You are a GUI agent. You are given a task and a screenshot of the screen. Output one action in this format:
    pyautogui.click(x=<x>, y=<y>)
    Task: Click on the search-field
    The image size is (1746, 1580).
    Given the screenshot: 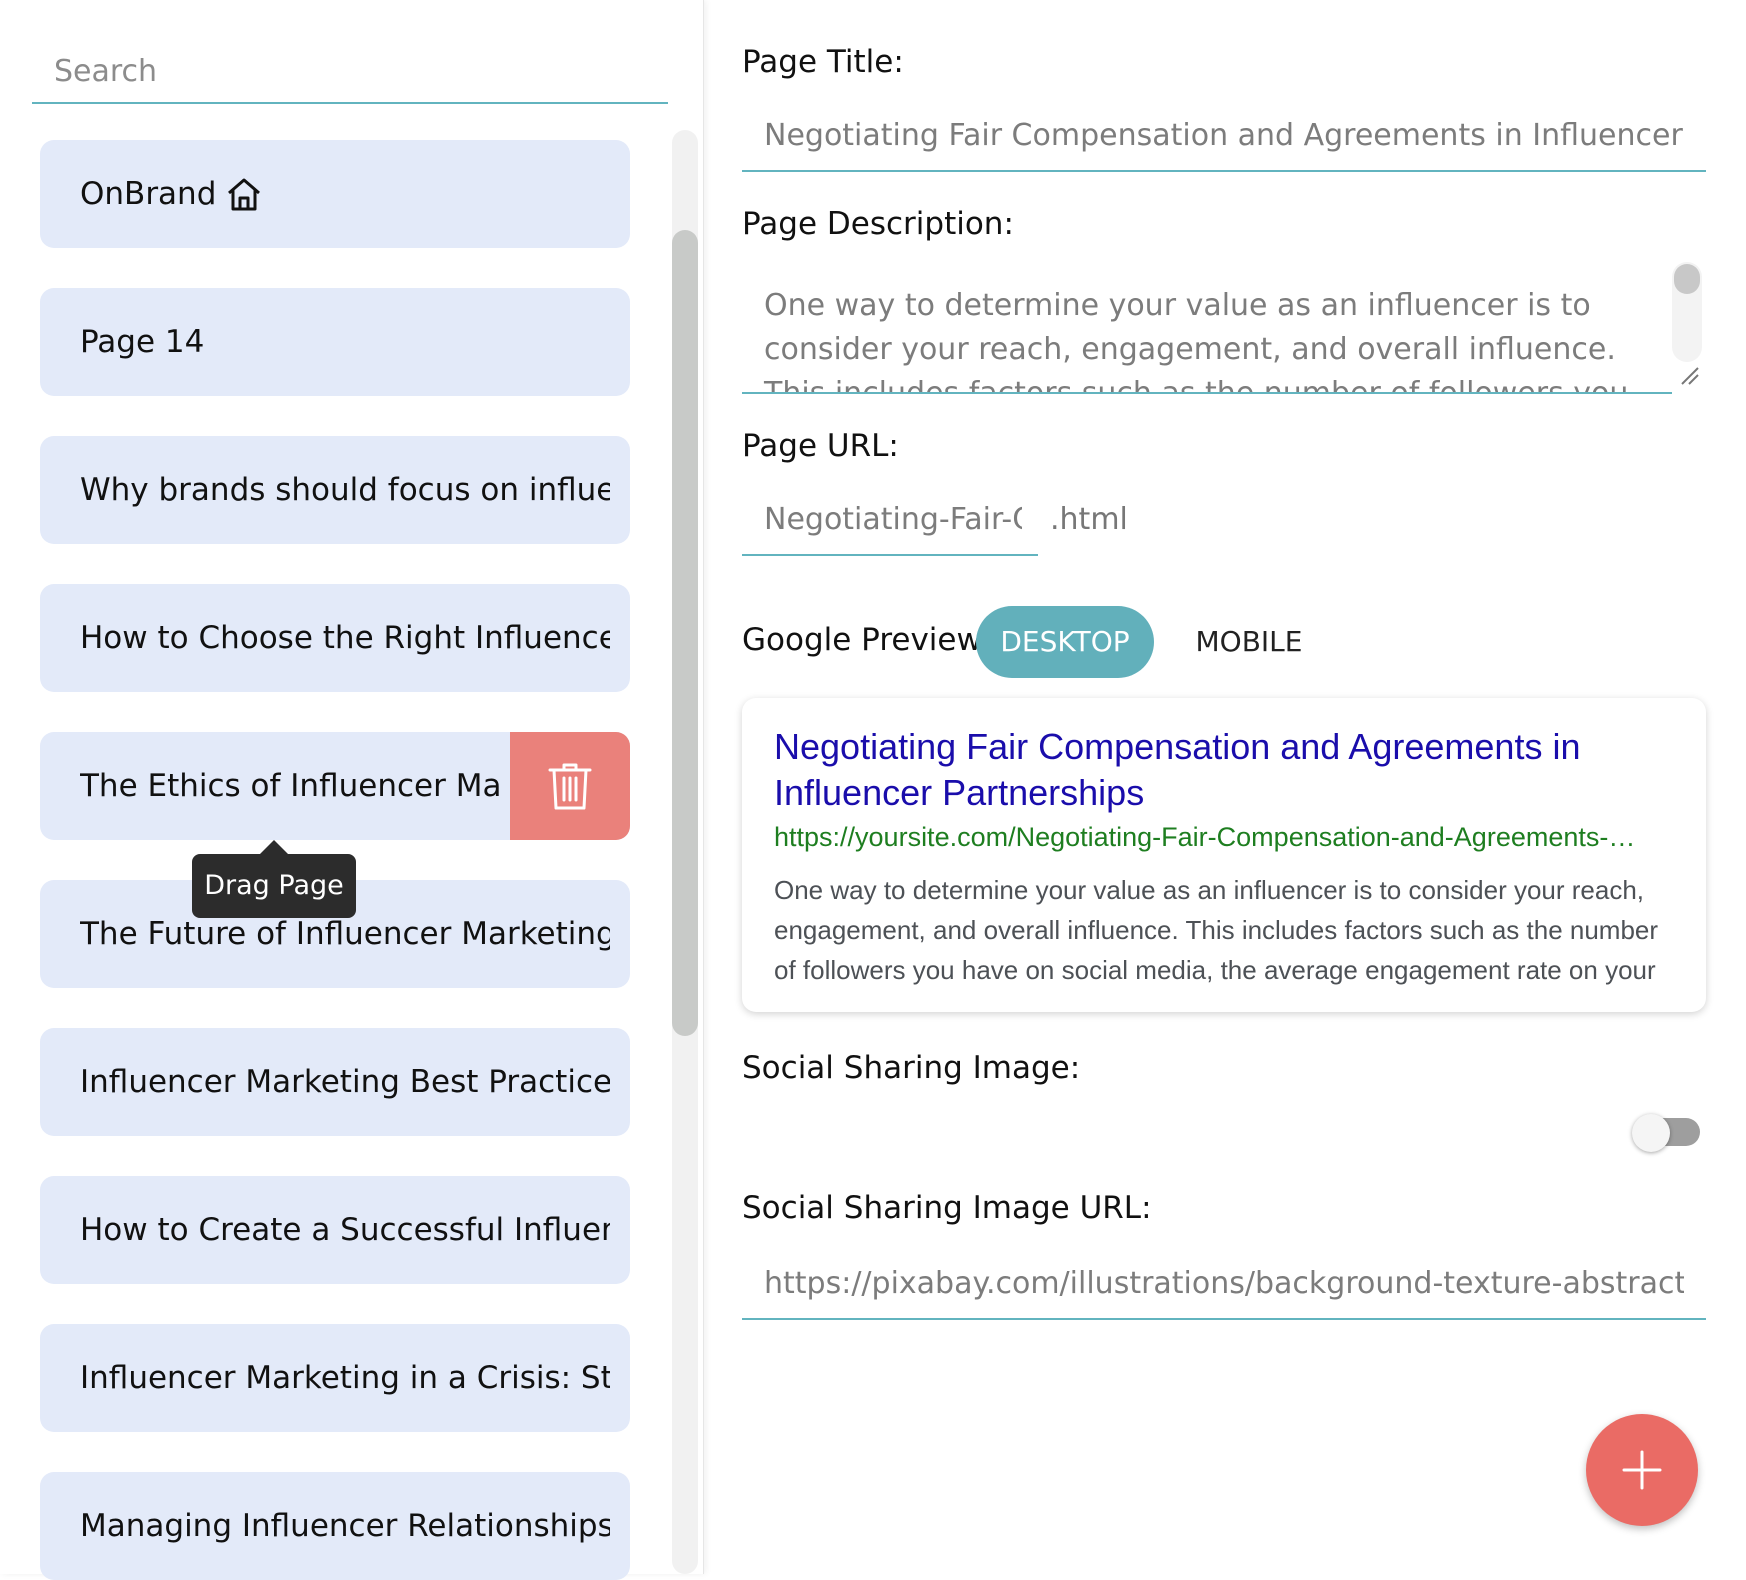 What is the action you would take?
    pyautogui.click(x=350, y=72)
    